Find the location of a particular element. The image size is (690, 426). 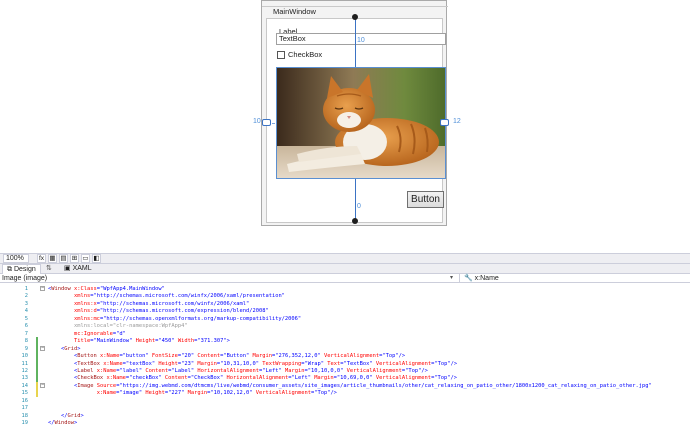

margin-line-bottom is located at coordinates (355, 201).